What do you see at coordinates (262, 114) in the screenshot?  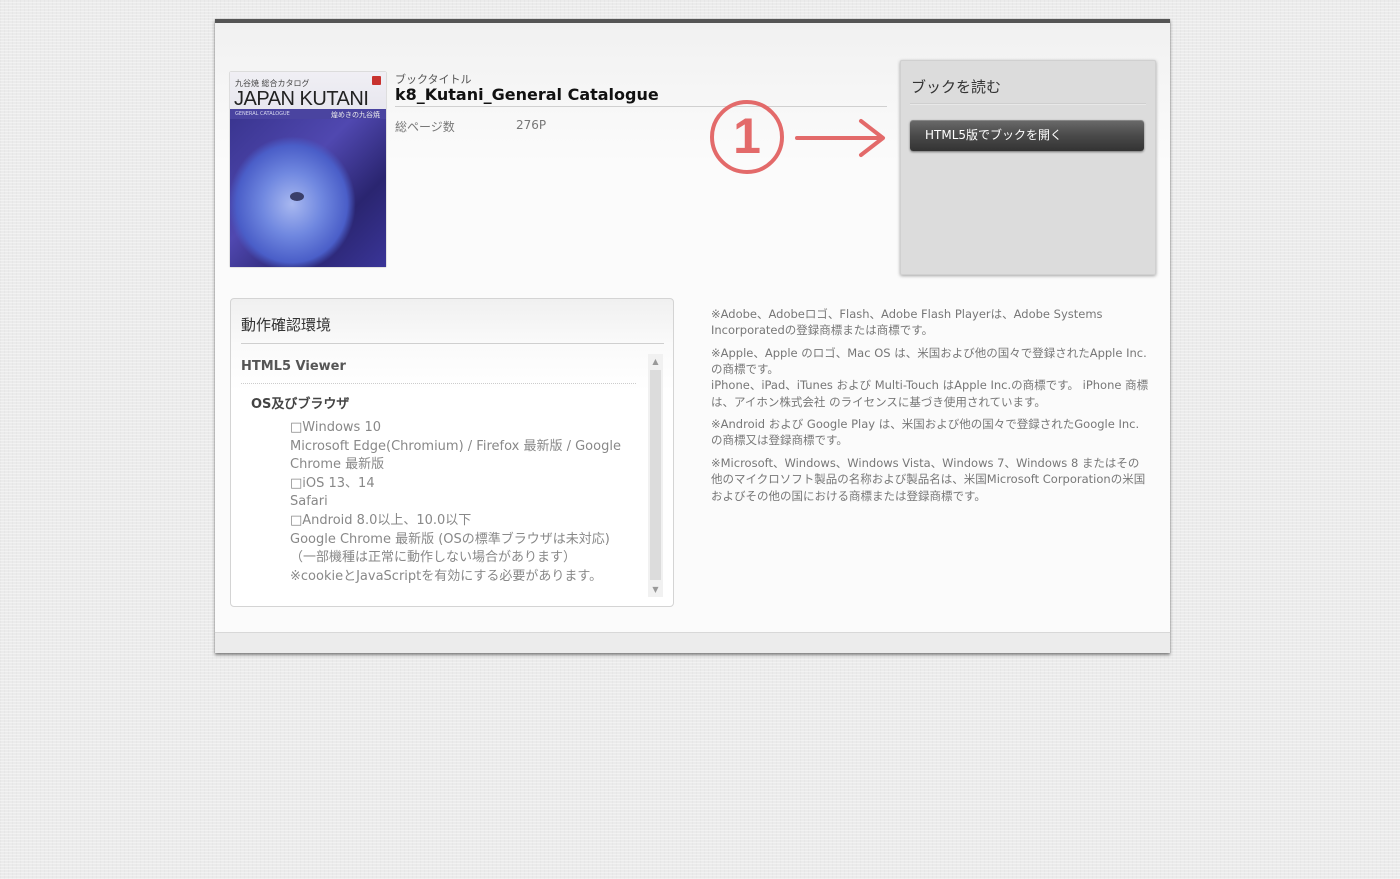 I see `cover-strip-english: GENERAL CATALOGUE` at bounding box center [262, 114].